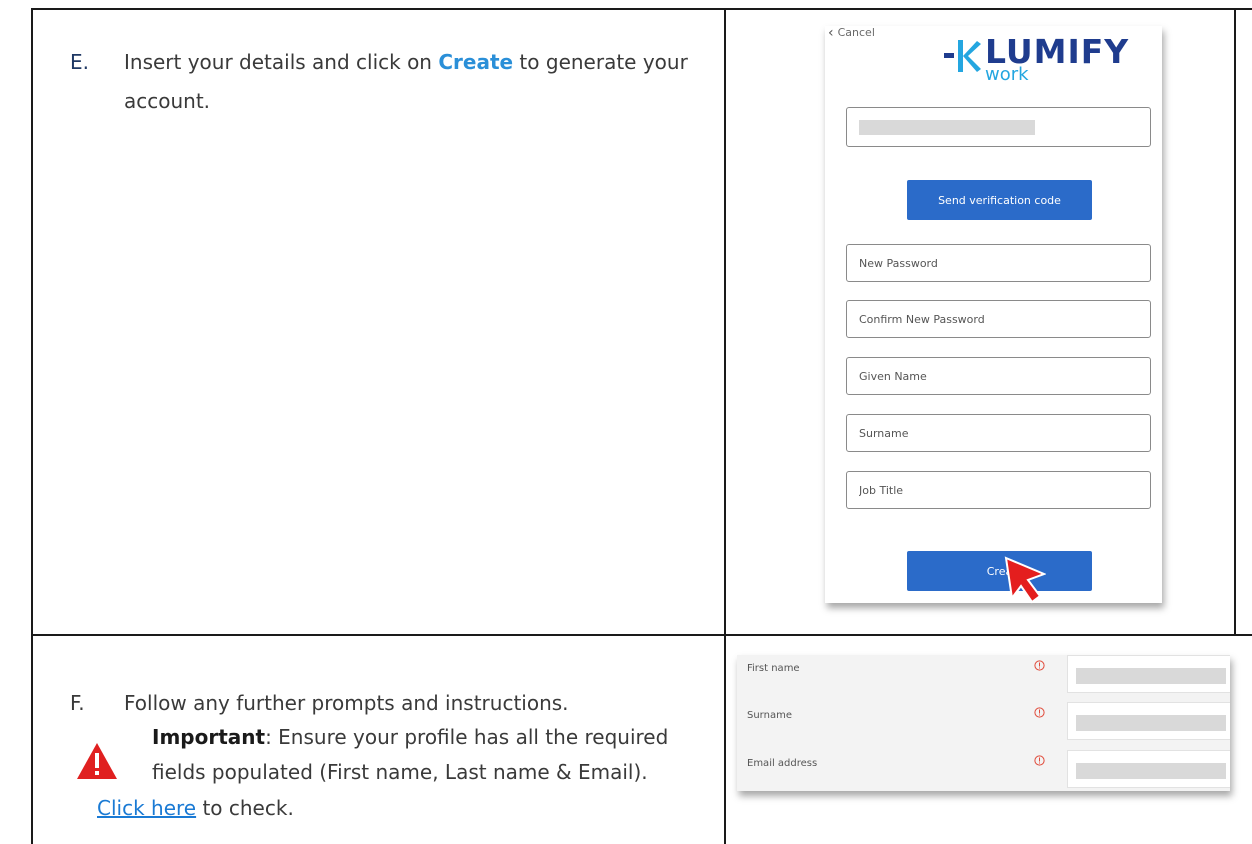  Describe the element at coordinates (782, 763) in the screenshot. I see `email-address-label: Email address` at that location.